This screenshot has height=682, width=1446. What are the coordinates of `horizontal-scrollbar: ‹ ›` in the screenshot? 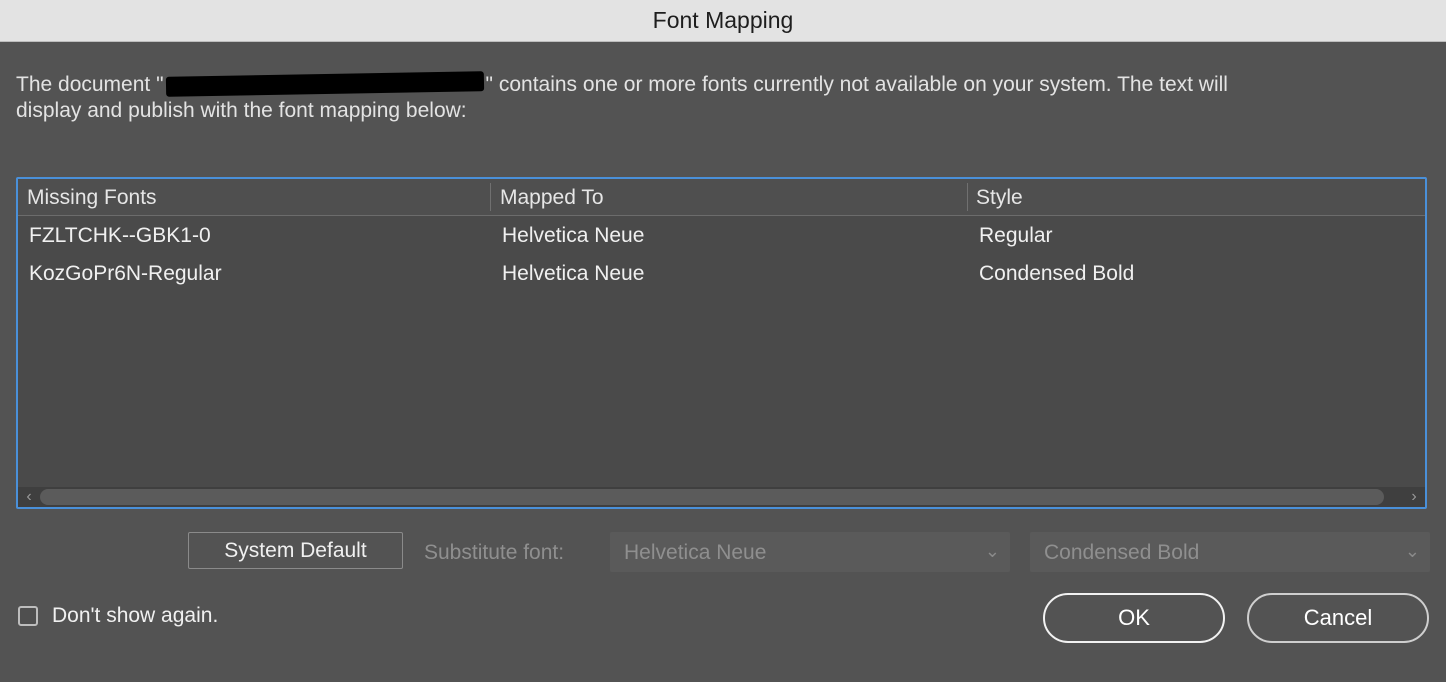 It's located at (721, 497).